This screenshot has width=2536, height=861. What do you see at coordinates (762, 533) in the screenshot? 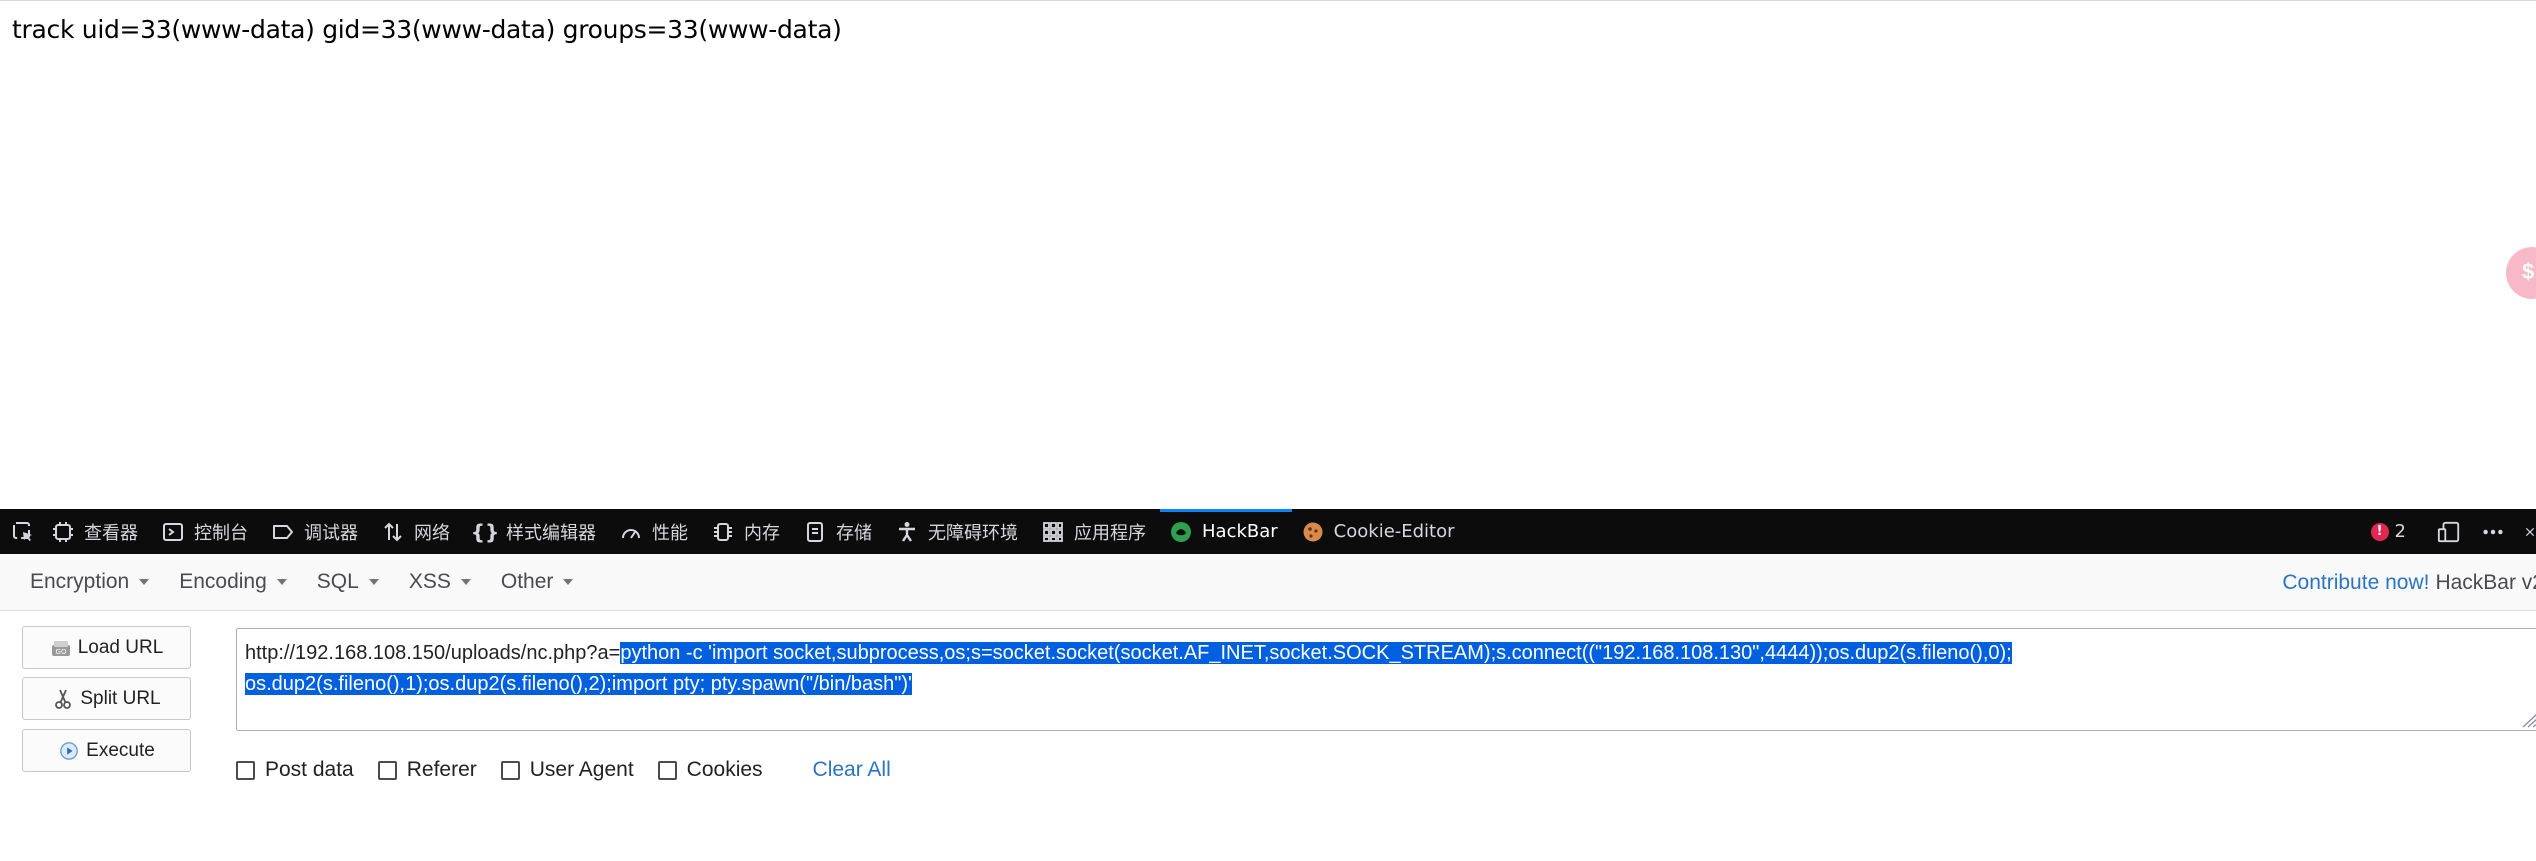
I see `tab-label: 内存` at bounding box center [762, 533].